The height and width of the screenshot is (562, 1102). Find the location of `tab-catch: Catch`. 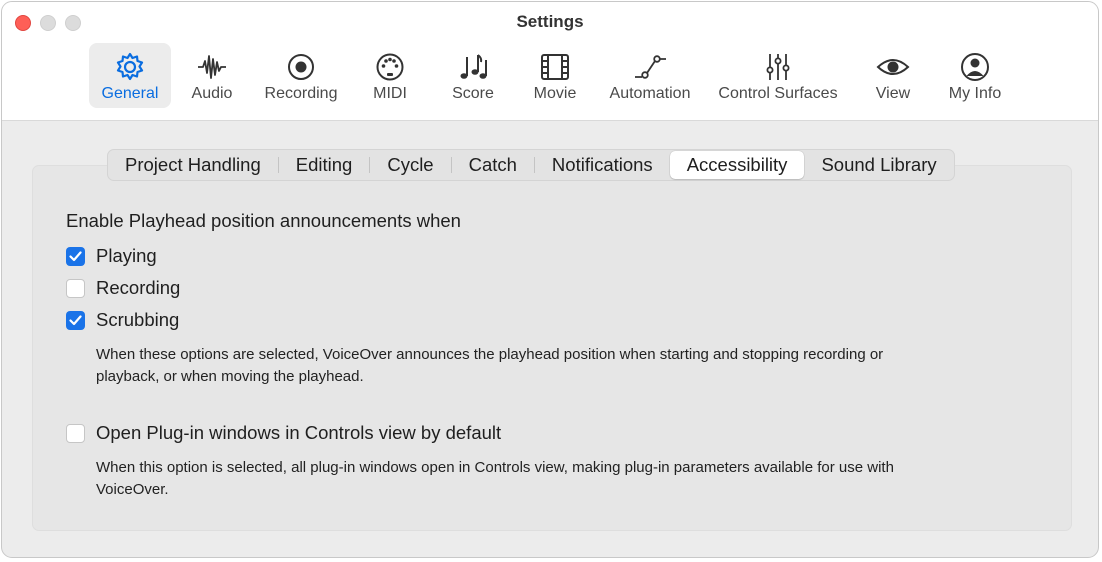

tab-catch: Catch is located at coordinates (493, 165).